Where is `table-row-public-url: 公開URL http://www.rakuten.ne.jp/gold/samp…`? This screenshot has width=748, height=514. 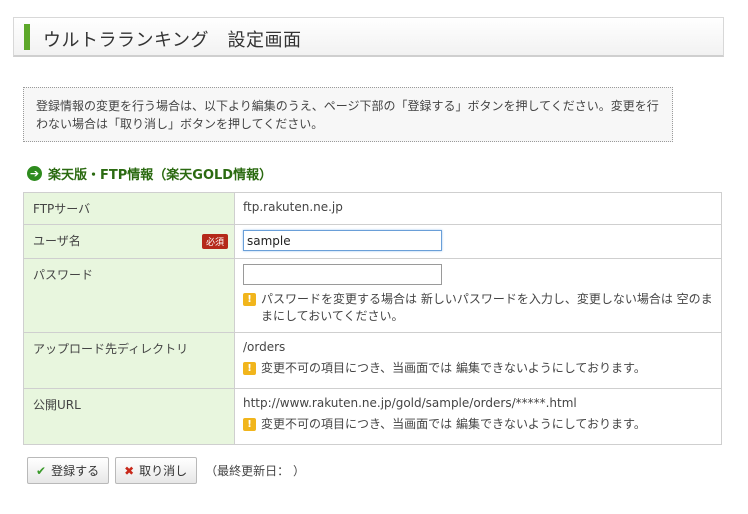
table-row-public-url: 公開URL http://www.rakuten.ne.jp/gold/samp… is located at coordinates (372, 416).